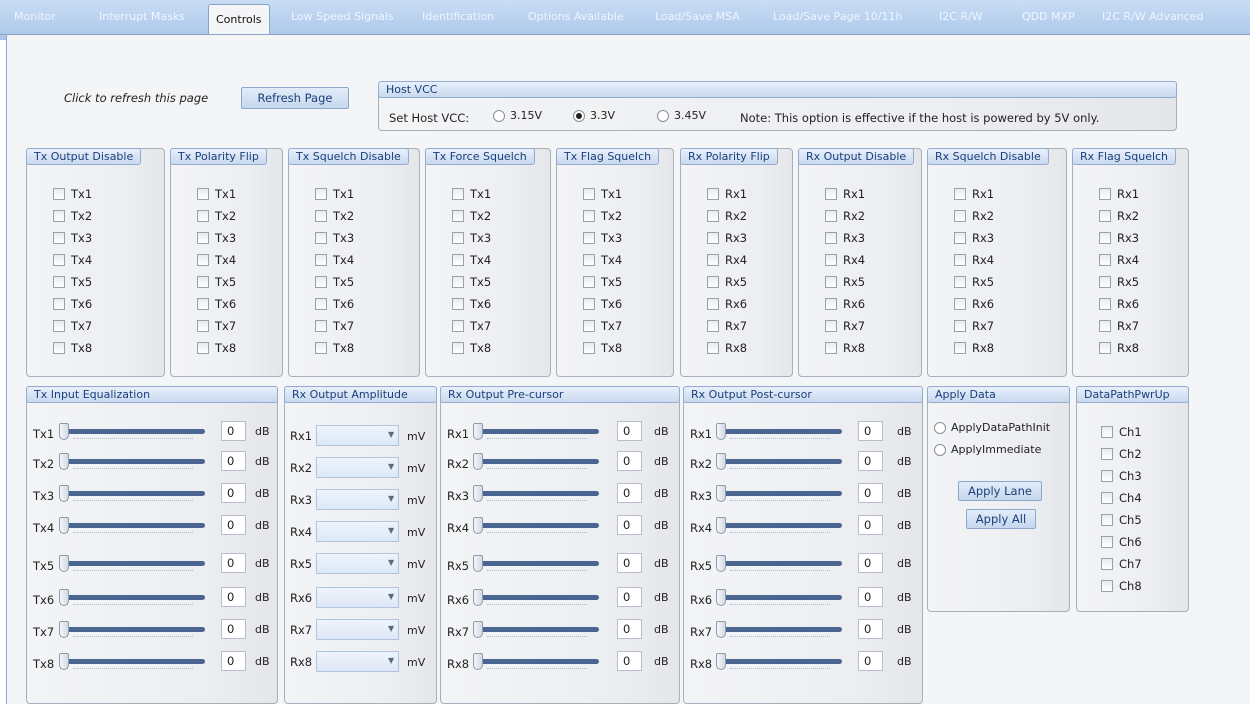  Describe the element at coordinates (1121, 498) in the screenshot. I see `checkbox-ch4: Ch4` at that location.